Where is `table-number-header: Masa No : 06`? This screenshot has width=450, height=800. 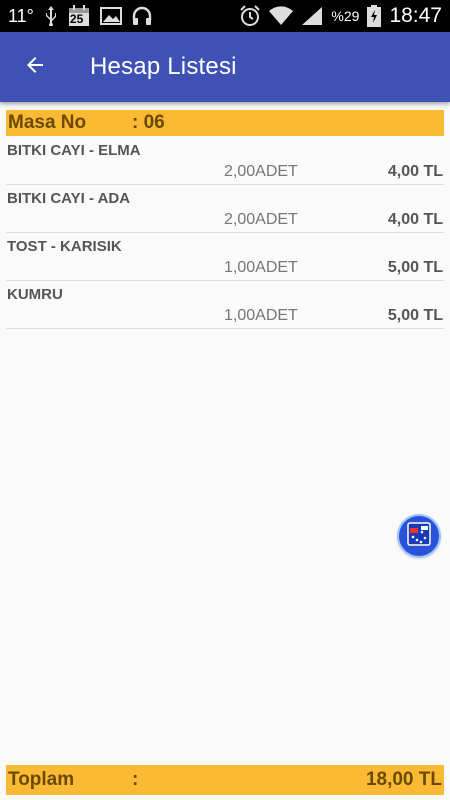 table-number-header: Masa No : 06 is located at coordinates (225, 123).